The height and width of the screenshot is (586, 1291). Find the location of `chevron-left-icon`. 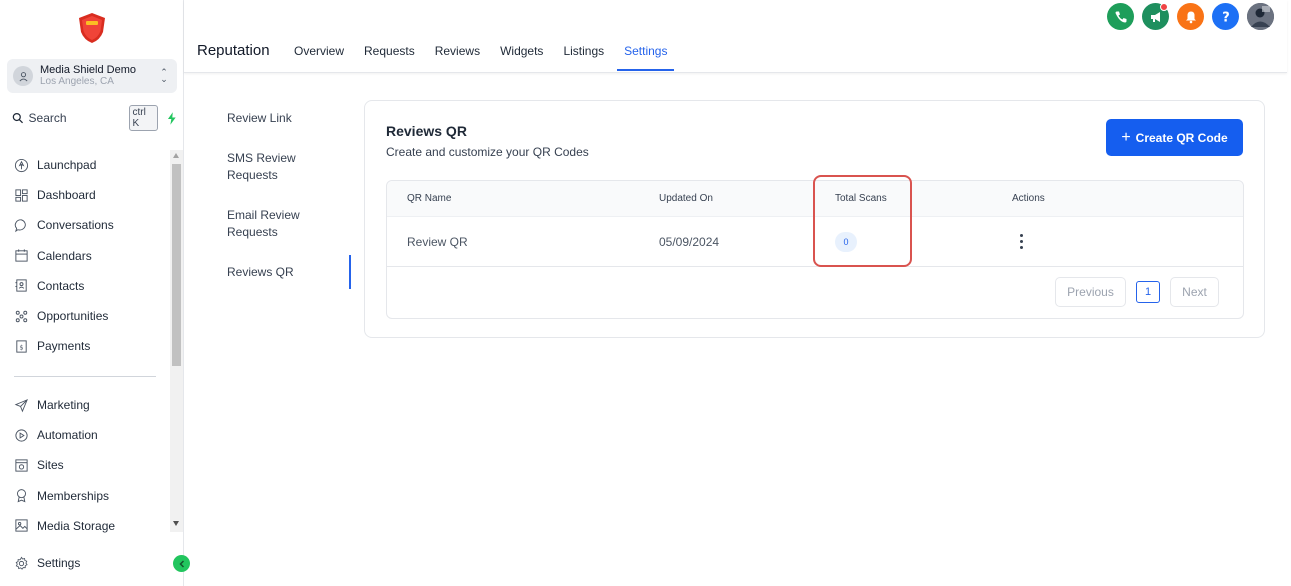

chevron-left-icon is located at coordinates (181, 563).